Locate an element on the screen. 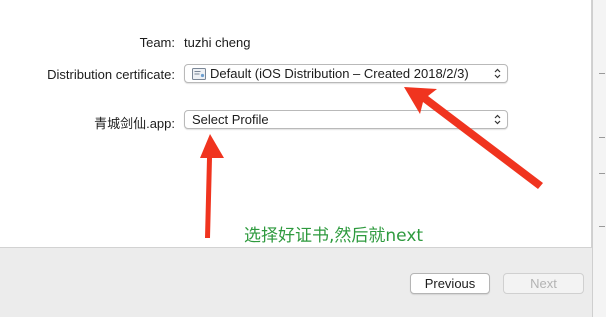 This screenshot has height=317, width=606. annotation-note: 选择好证书,然后就next is located at coordinates (334, 236).